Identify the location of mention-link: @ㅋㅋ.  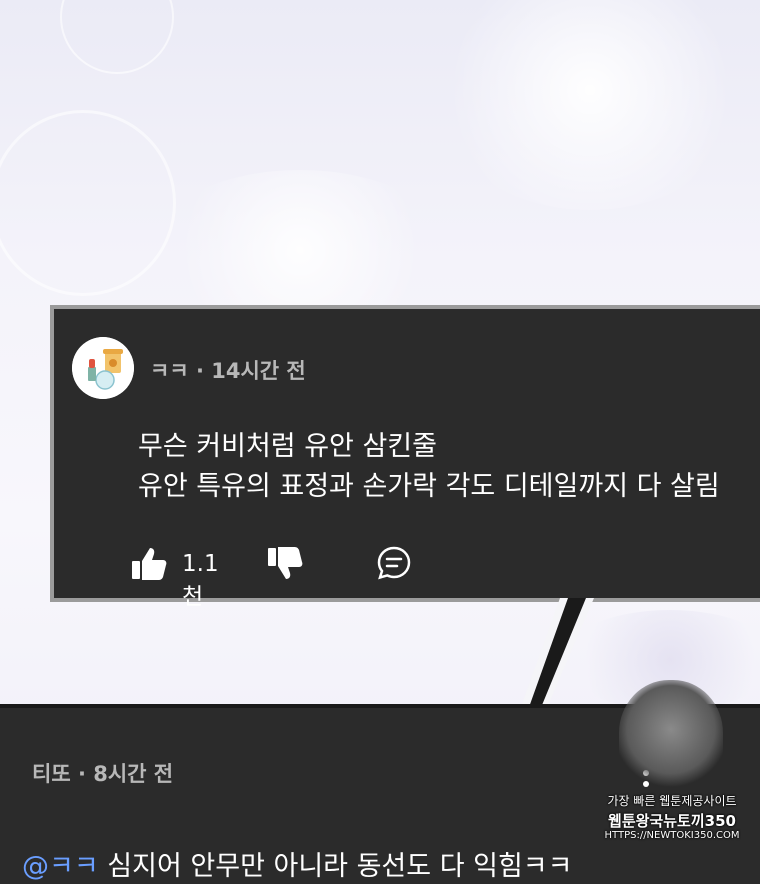
(60, 866).